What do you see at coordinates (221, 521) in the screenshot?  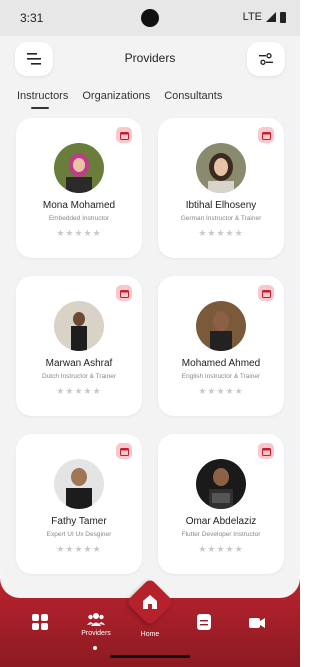 I see `provider-name: Omar Abdelaziz` at bounding box center [221, 521].